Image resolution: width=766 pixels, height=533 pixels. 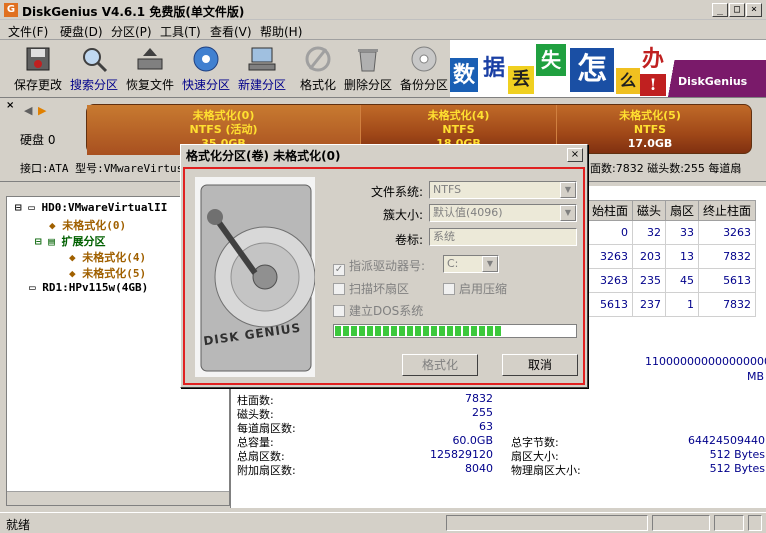 What do you see at coordinates (575, 155) in the screenshot?
I see `dialog-close-button: ×` at bounding box center [575, 155].